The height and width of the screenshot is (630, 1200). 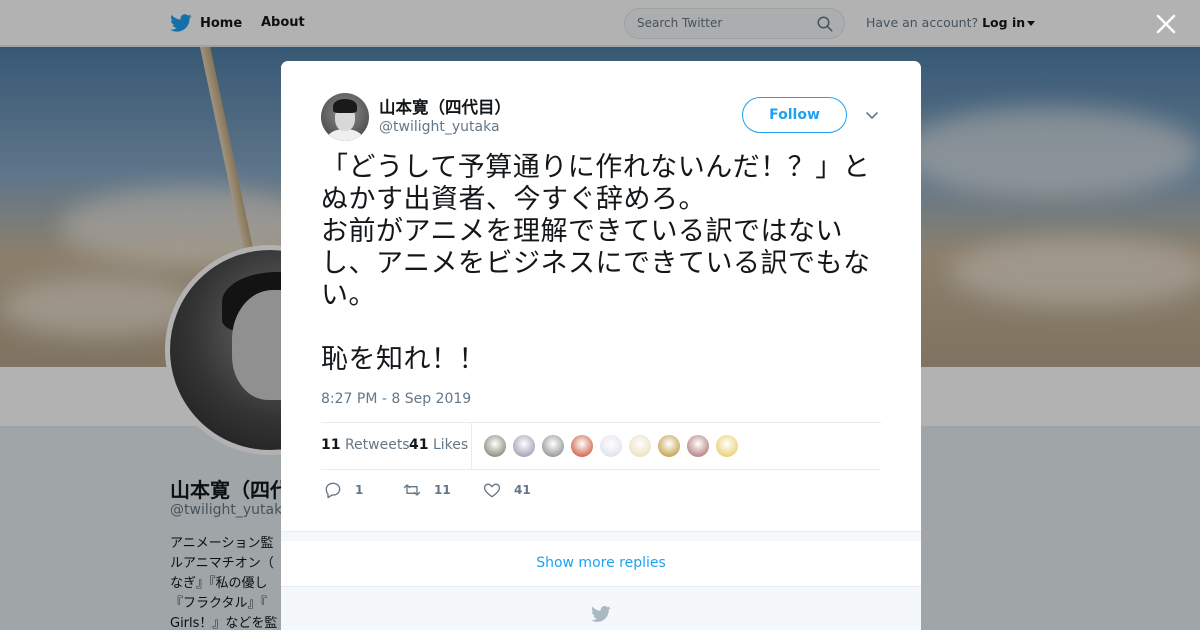 I want to click on reply-count: 1, so click(x=359, y=490).